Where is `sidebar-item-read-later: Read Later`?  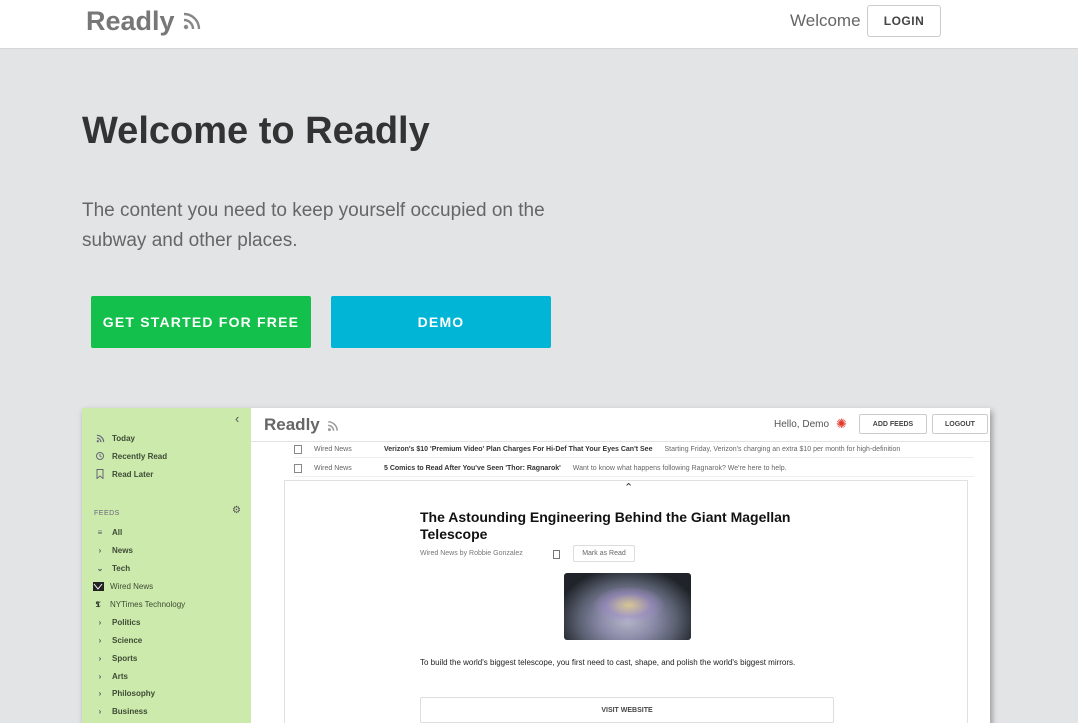
sidebar-item-read-later: Read Later is located at coordinates (123, 474).